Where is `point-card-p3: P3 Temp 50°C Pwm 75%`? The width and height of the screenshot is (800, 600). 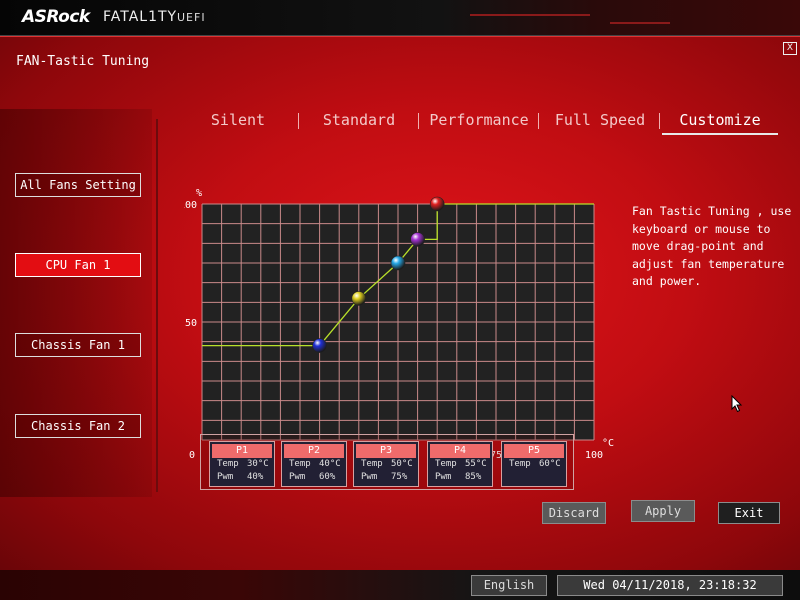
point-card-p3: P3 Temp 50°C Pwm 75% is located at coordinates (386, 464).